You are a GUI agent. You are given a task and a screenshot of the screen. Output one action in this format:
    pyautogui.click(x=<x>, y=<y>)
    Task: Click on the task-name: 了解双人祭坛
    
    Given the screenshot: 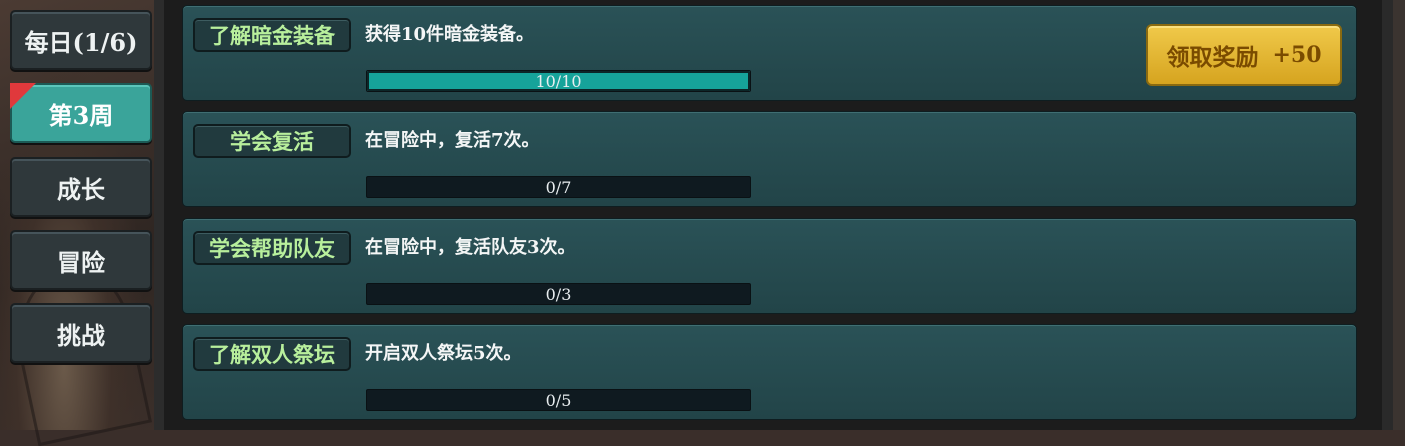 What is the action you would take?
    pyautogui.click(x=272, y=354)
    